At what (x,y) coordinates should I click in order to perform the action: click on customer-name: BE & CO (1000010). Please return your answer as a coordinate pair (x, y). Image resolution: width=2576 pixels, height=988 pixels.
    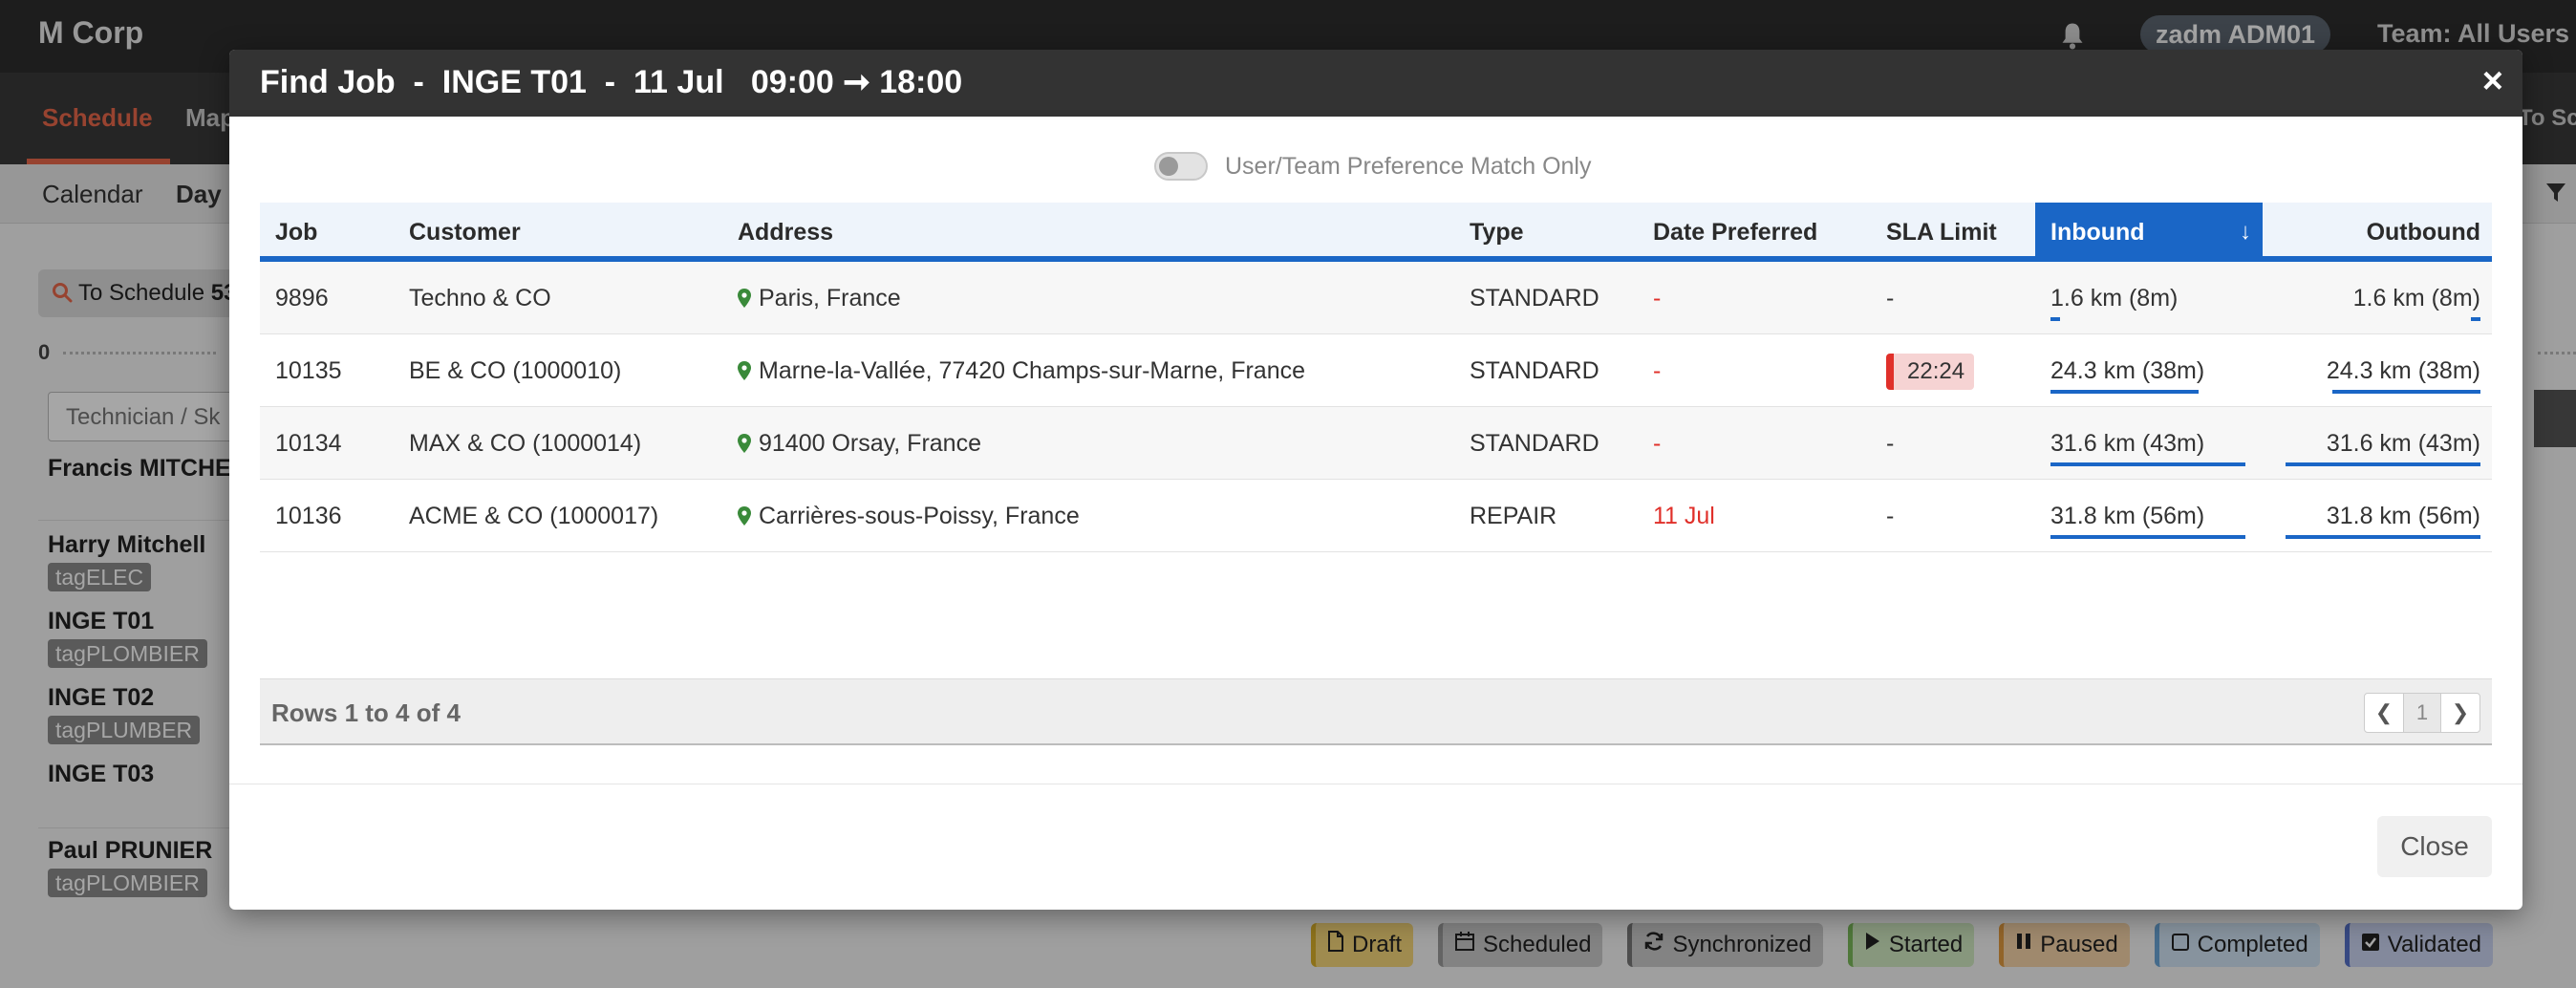
    Looking at the image, I should click on (515, 370).